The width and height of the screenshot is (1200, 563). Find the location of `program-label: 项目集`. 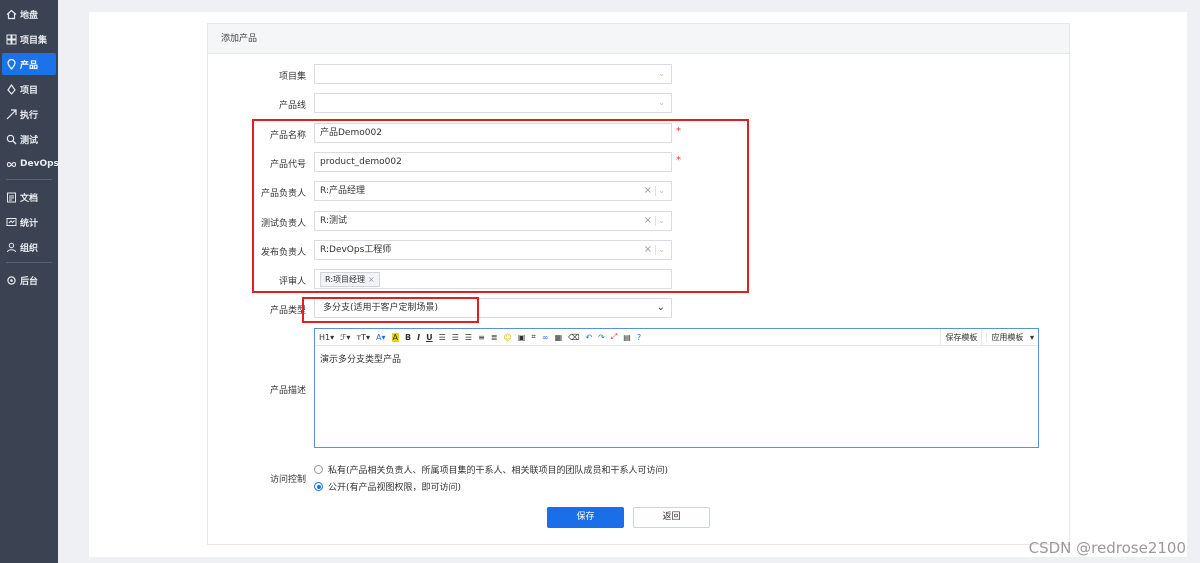

program-label: 项目集 is located at coordinates (292, 77).